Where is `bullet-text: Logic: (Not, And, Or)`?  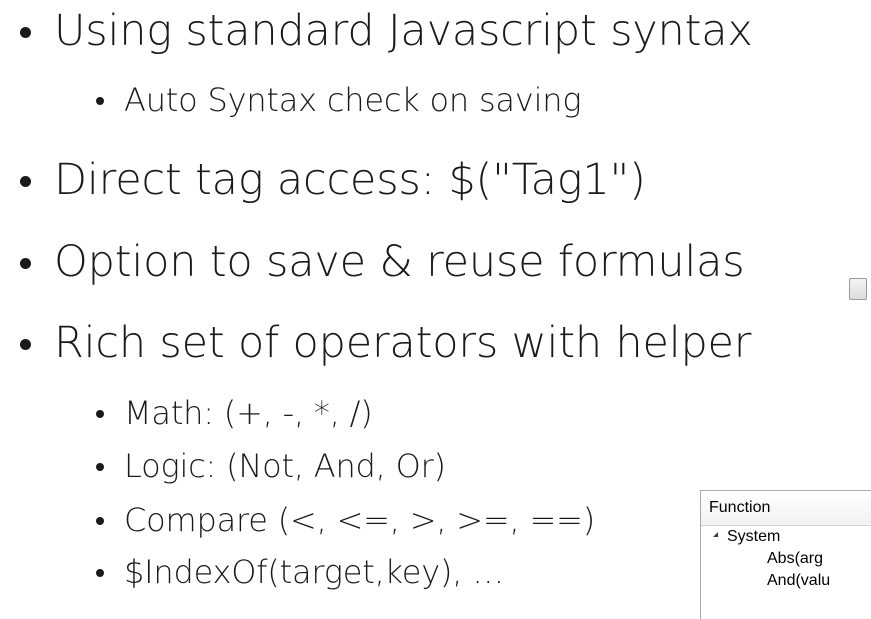
bullet-text: Logic: (Not, And, Or) is located at coordinates (285, 466).